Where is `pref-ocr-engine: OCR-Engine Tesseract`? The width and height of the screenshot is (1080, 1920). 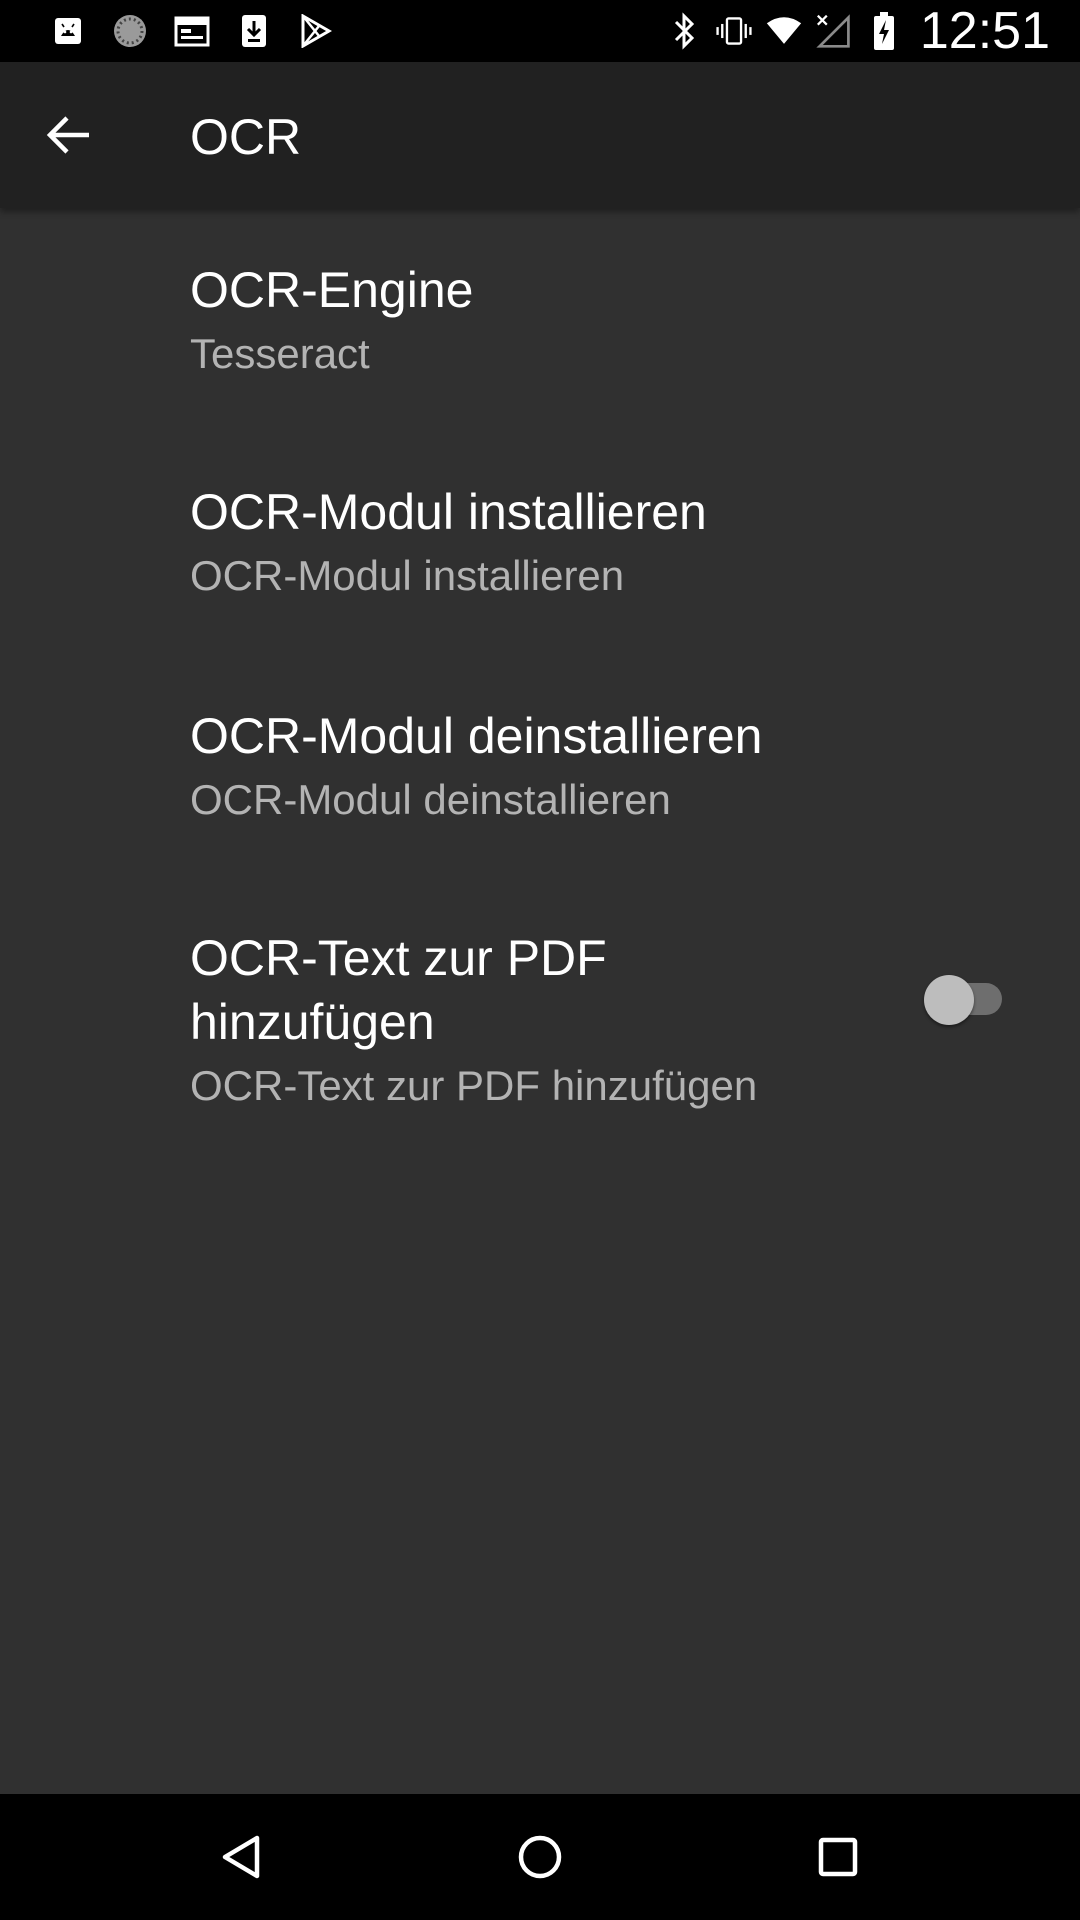
pref-ocr-engine: OCR-Engine Tesseract is located at coordinates (540, 319).